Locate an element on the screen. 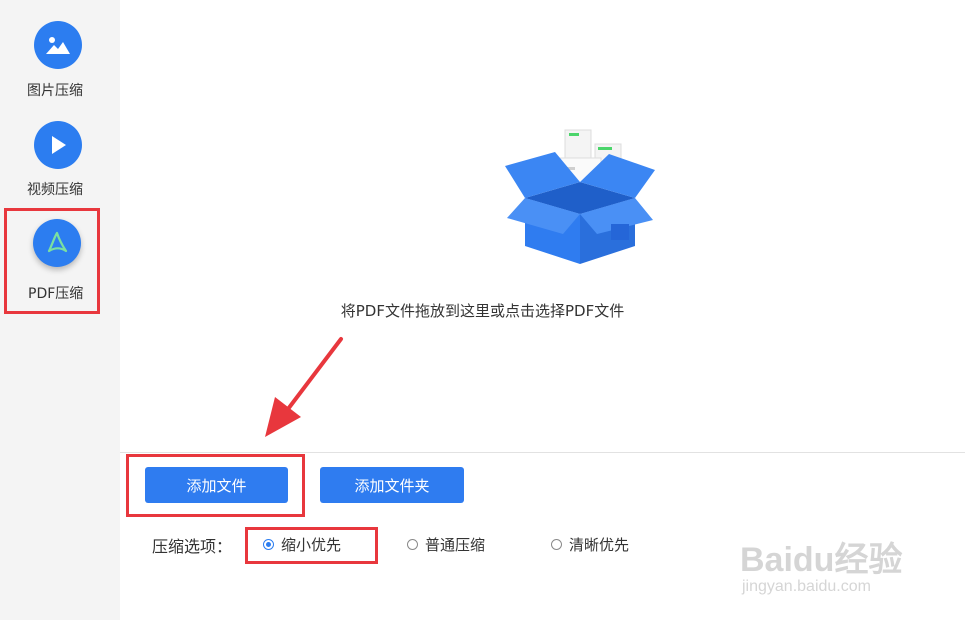 This screenshot has width=965, height=620. radio-label: 清晰优先 is located at coordinates (599, 545).